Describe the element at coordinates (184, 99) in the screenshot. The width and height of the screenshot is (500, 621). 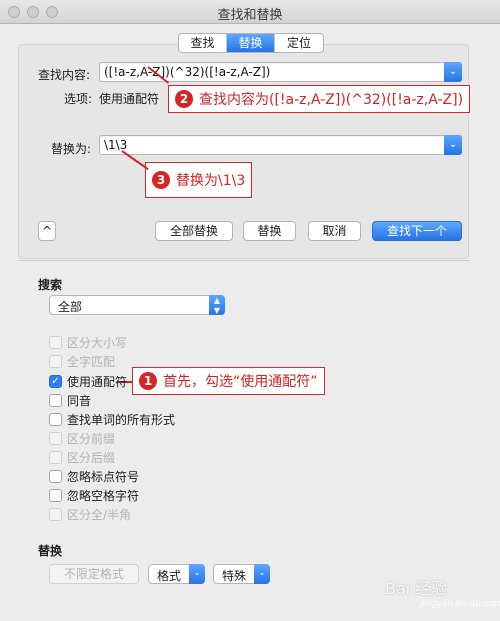
I see `step-2-badge: 2` at that location.